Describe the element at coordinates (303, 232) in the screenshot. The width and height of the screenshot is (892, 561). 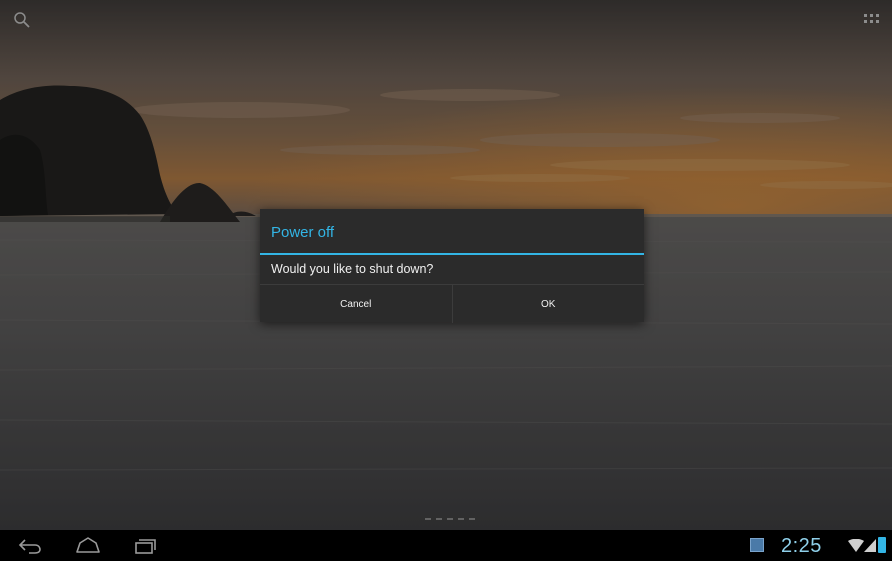
I see `dialog-title: Power off` at that location.